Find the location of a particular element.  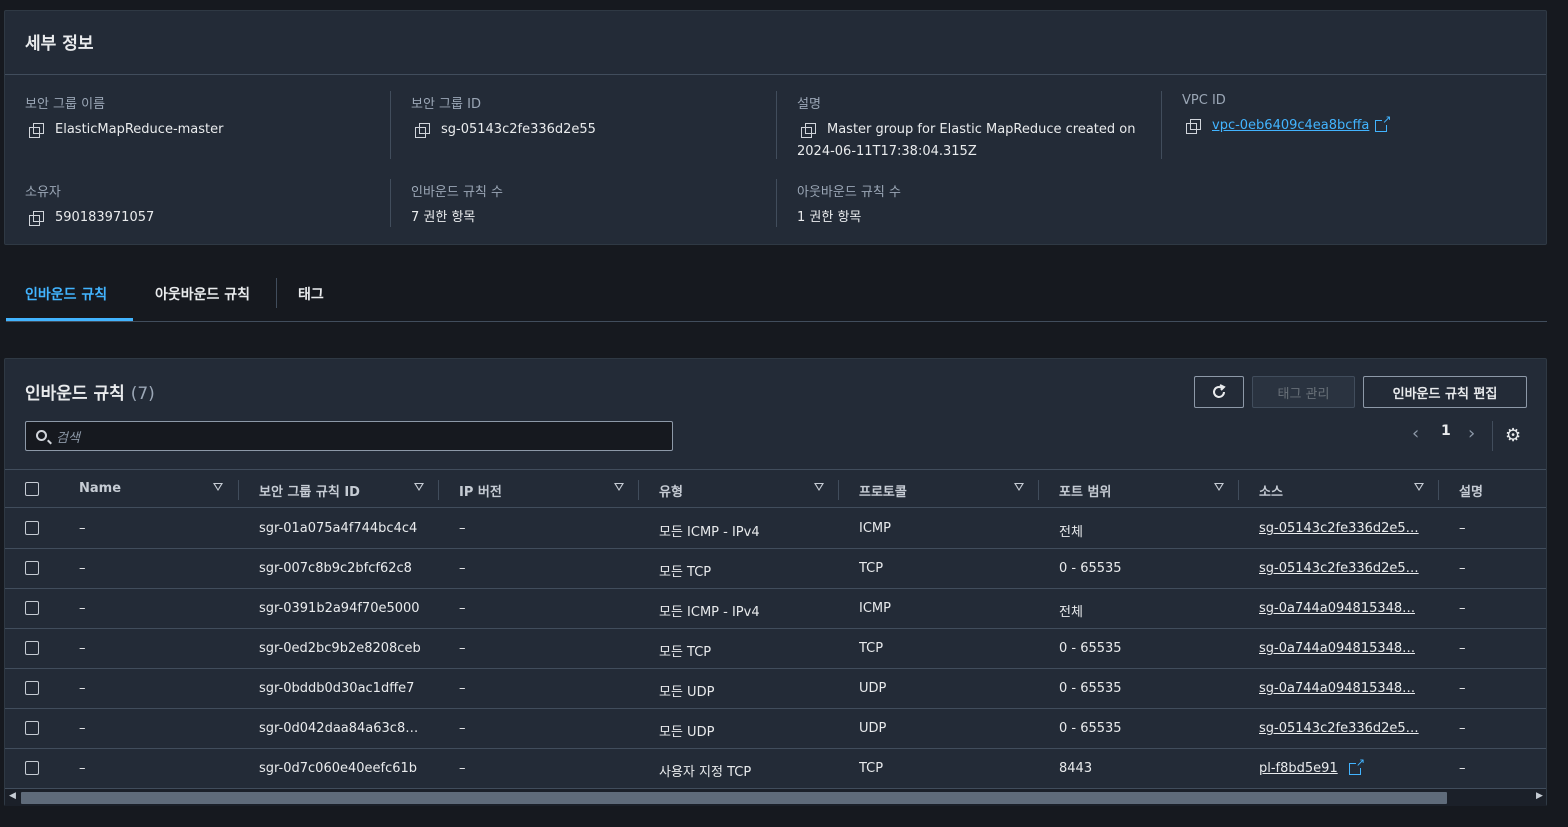

cell-protocol: UDP is located at coordinates (873, 728).